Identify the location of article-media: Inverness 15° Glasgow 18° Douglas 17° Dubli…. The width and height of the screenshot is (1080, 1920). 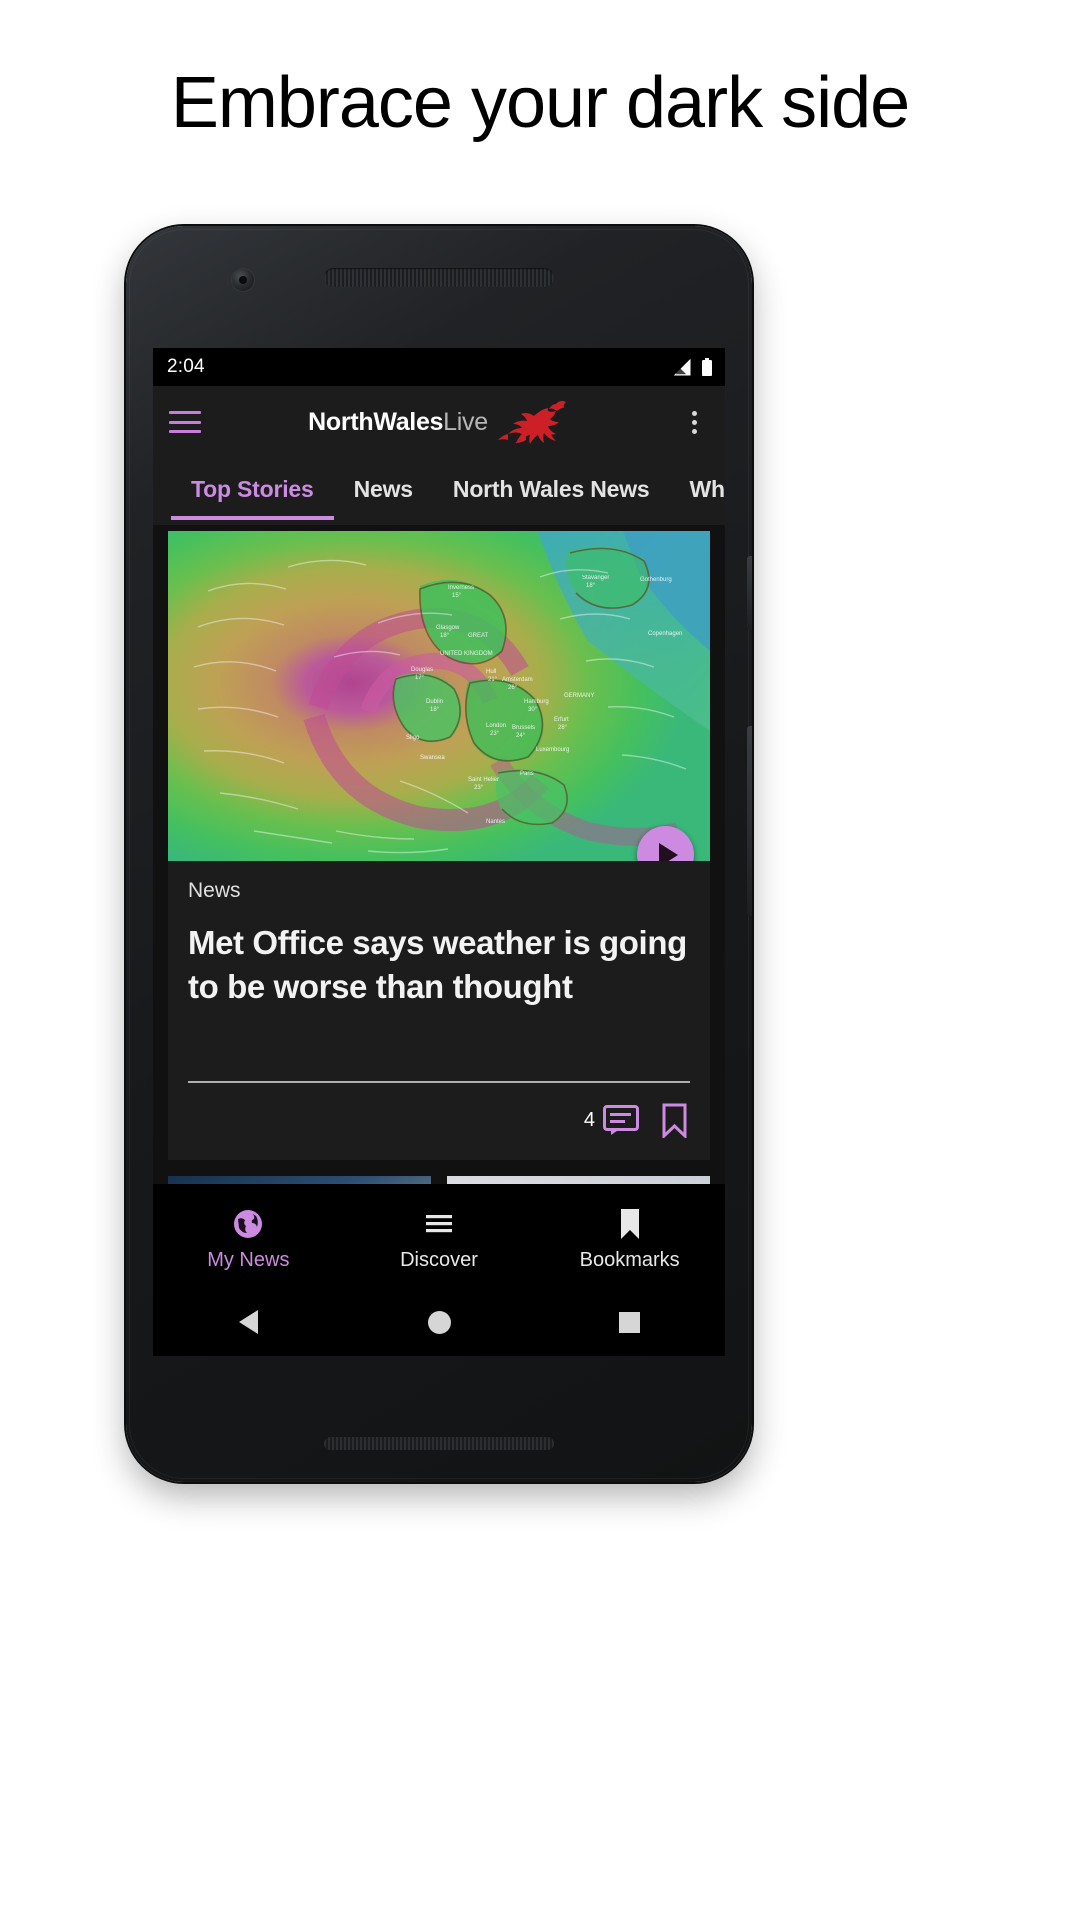
(439, 696).